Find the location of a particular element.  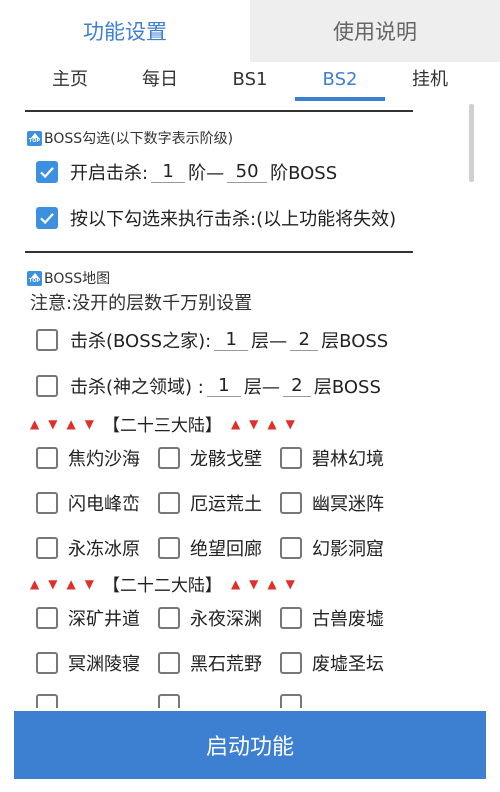

use-checklist-label: 按以下勾选来执行击杀:(以上功能将失效) is located at coordinates (233, 219).